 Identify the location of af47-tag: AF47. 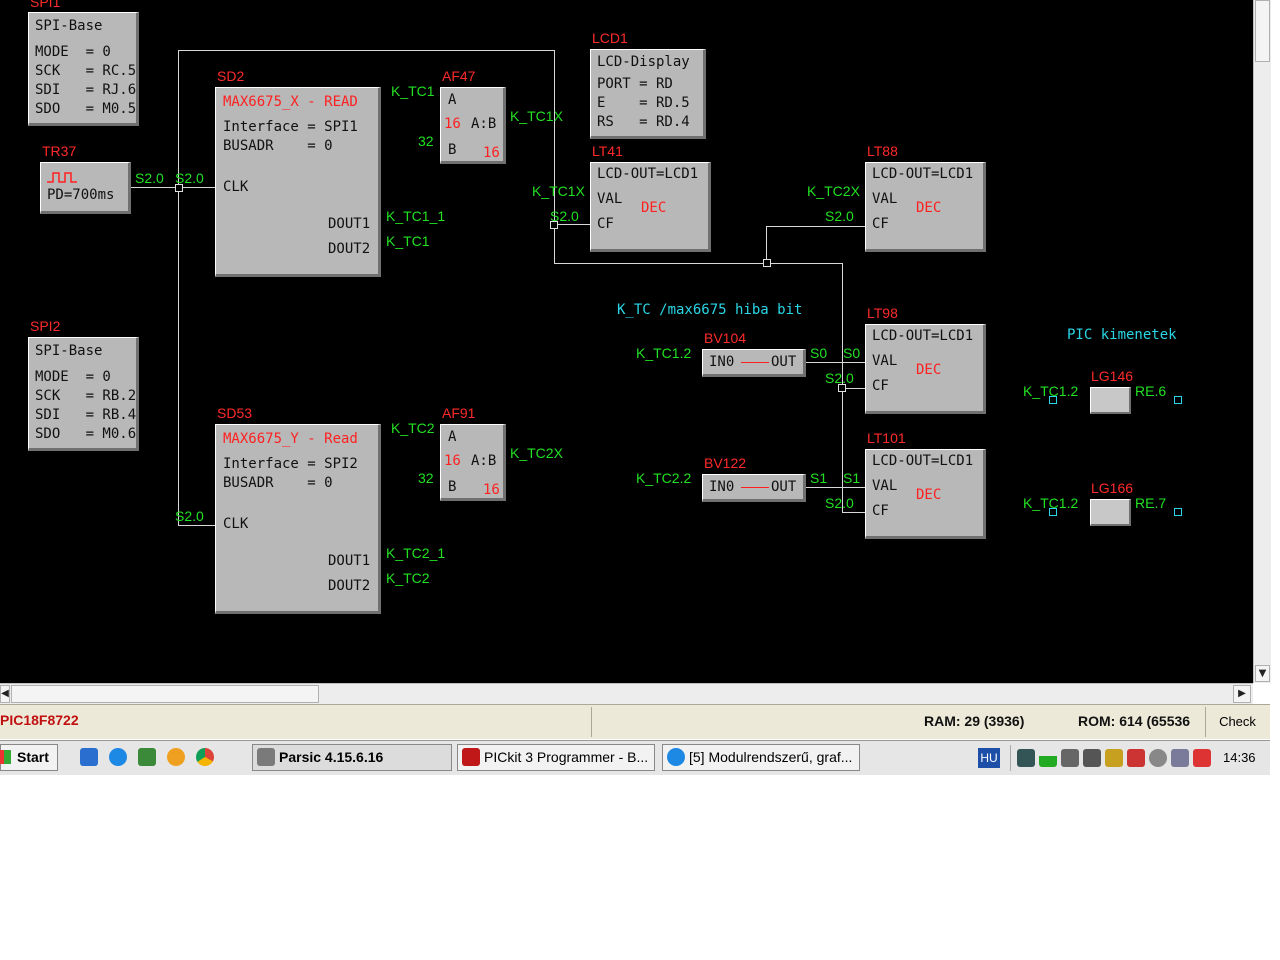
(459, 76).